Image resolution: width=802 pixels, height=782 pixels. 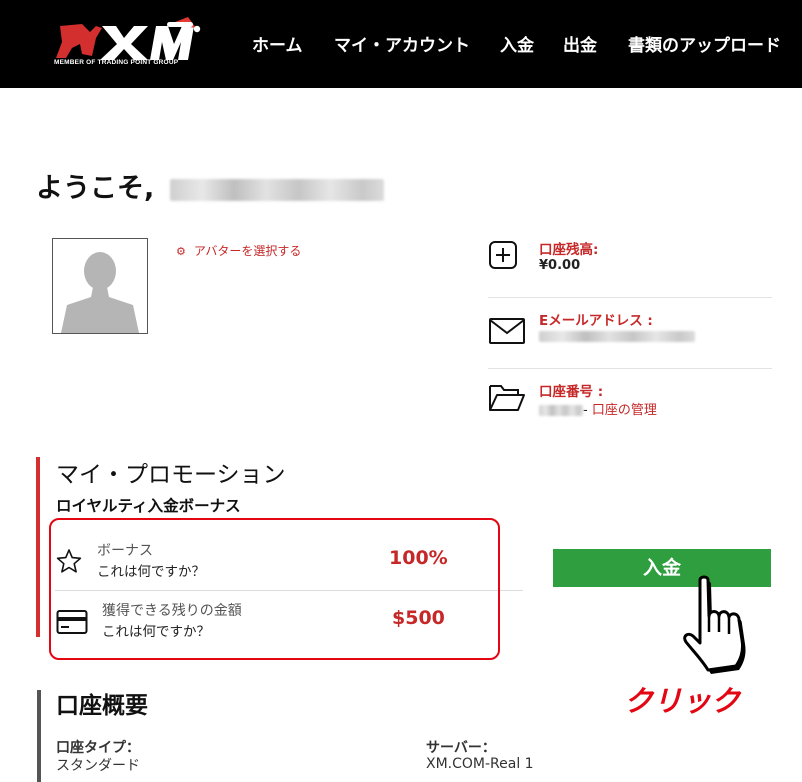 What do you see at coordinates (171, 475) in the screenshot?
I see `promotions-title: マイ・プロモーション` at bounding box center [171, 475].